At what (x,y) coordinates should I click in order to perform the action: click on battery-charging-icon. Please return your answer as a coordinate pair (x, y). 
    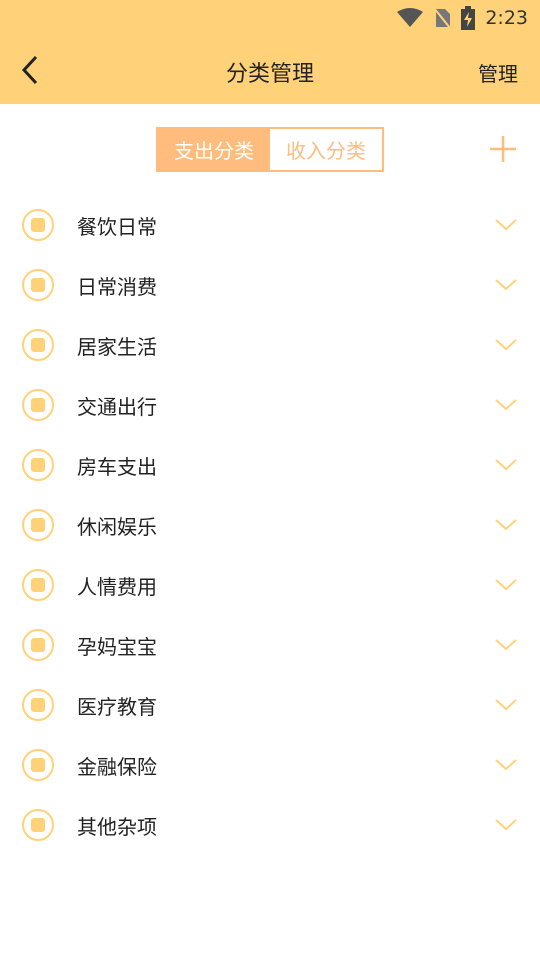
    Looking at the image, I should click on (468, 18).